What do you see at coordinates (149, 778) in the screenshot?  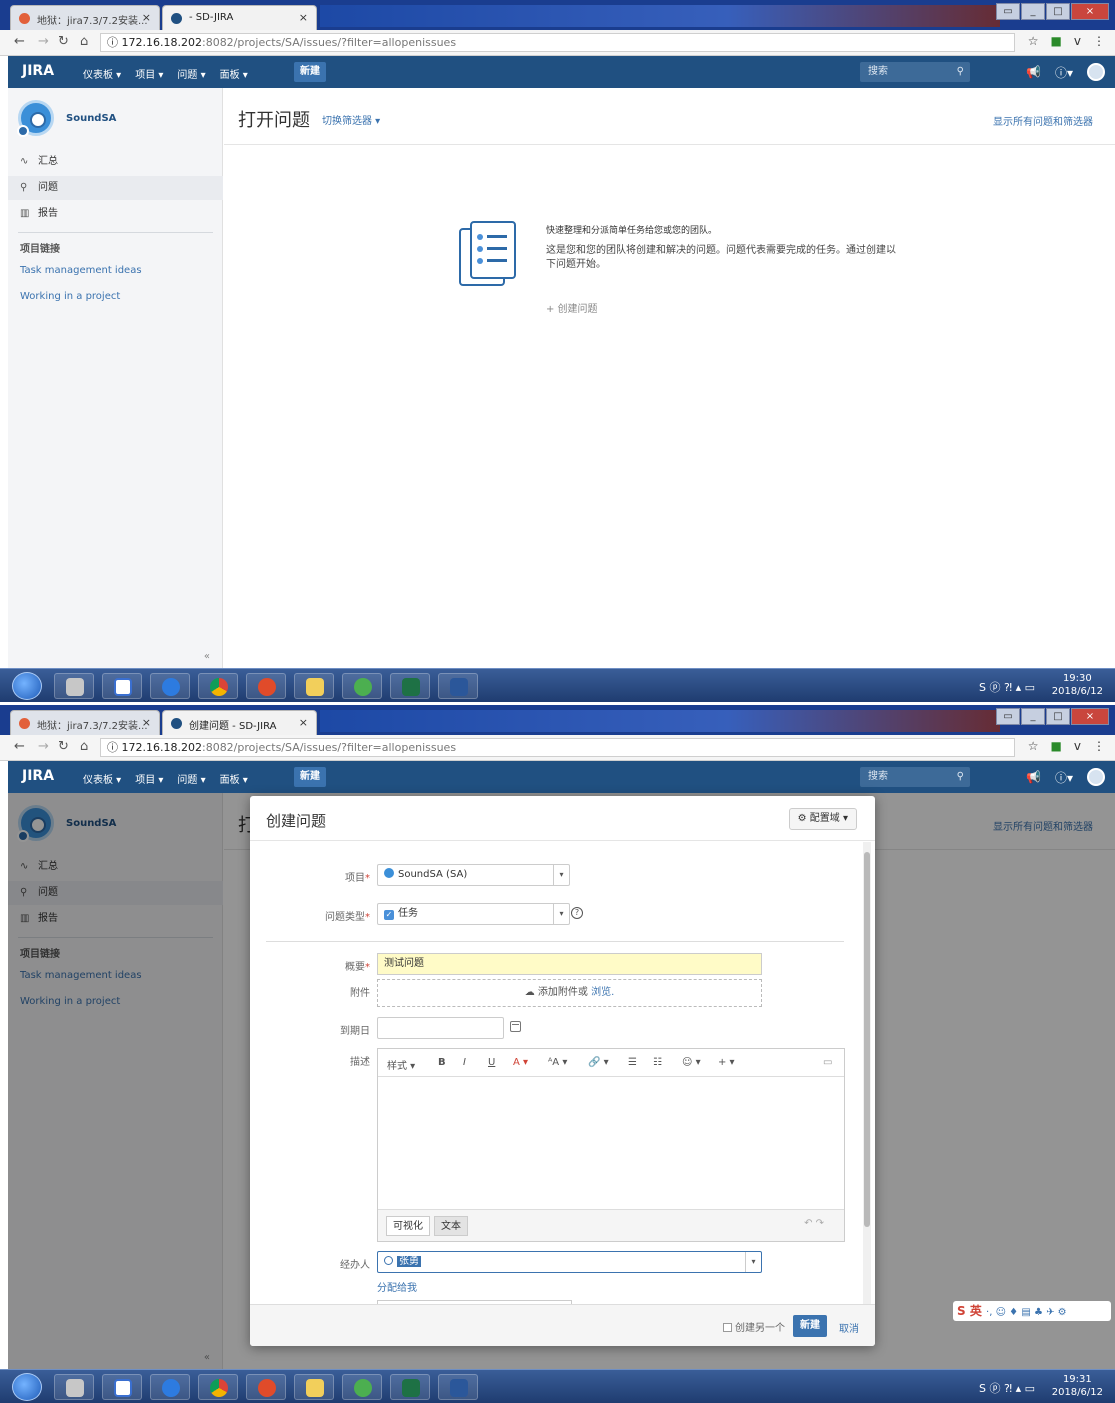 I see `nav-projects: 项目 ▾` at bounding box center [149, 778].